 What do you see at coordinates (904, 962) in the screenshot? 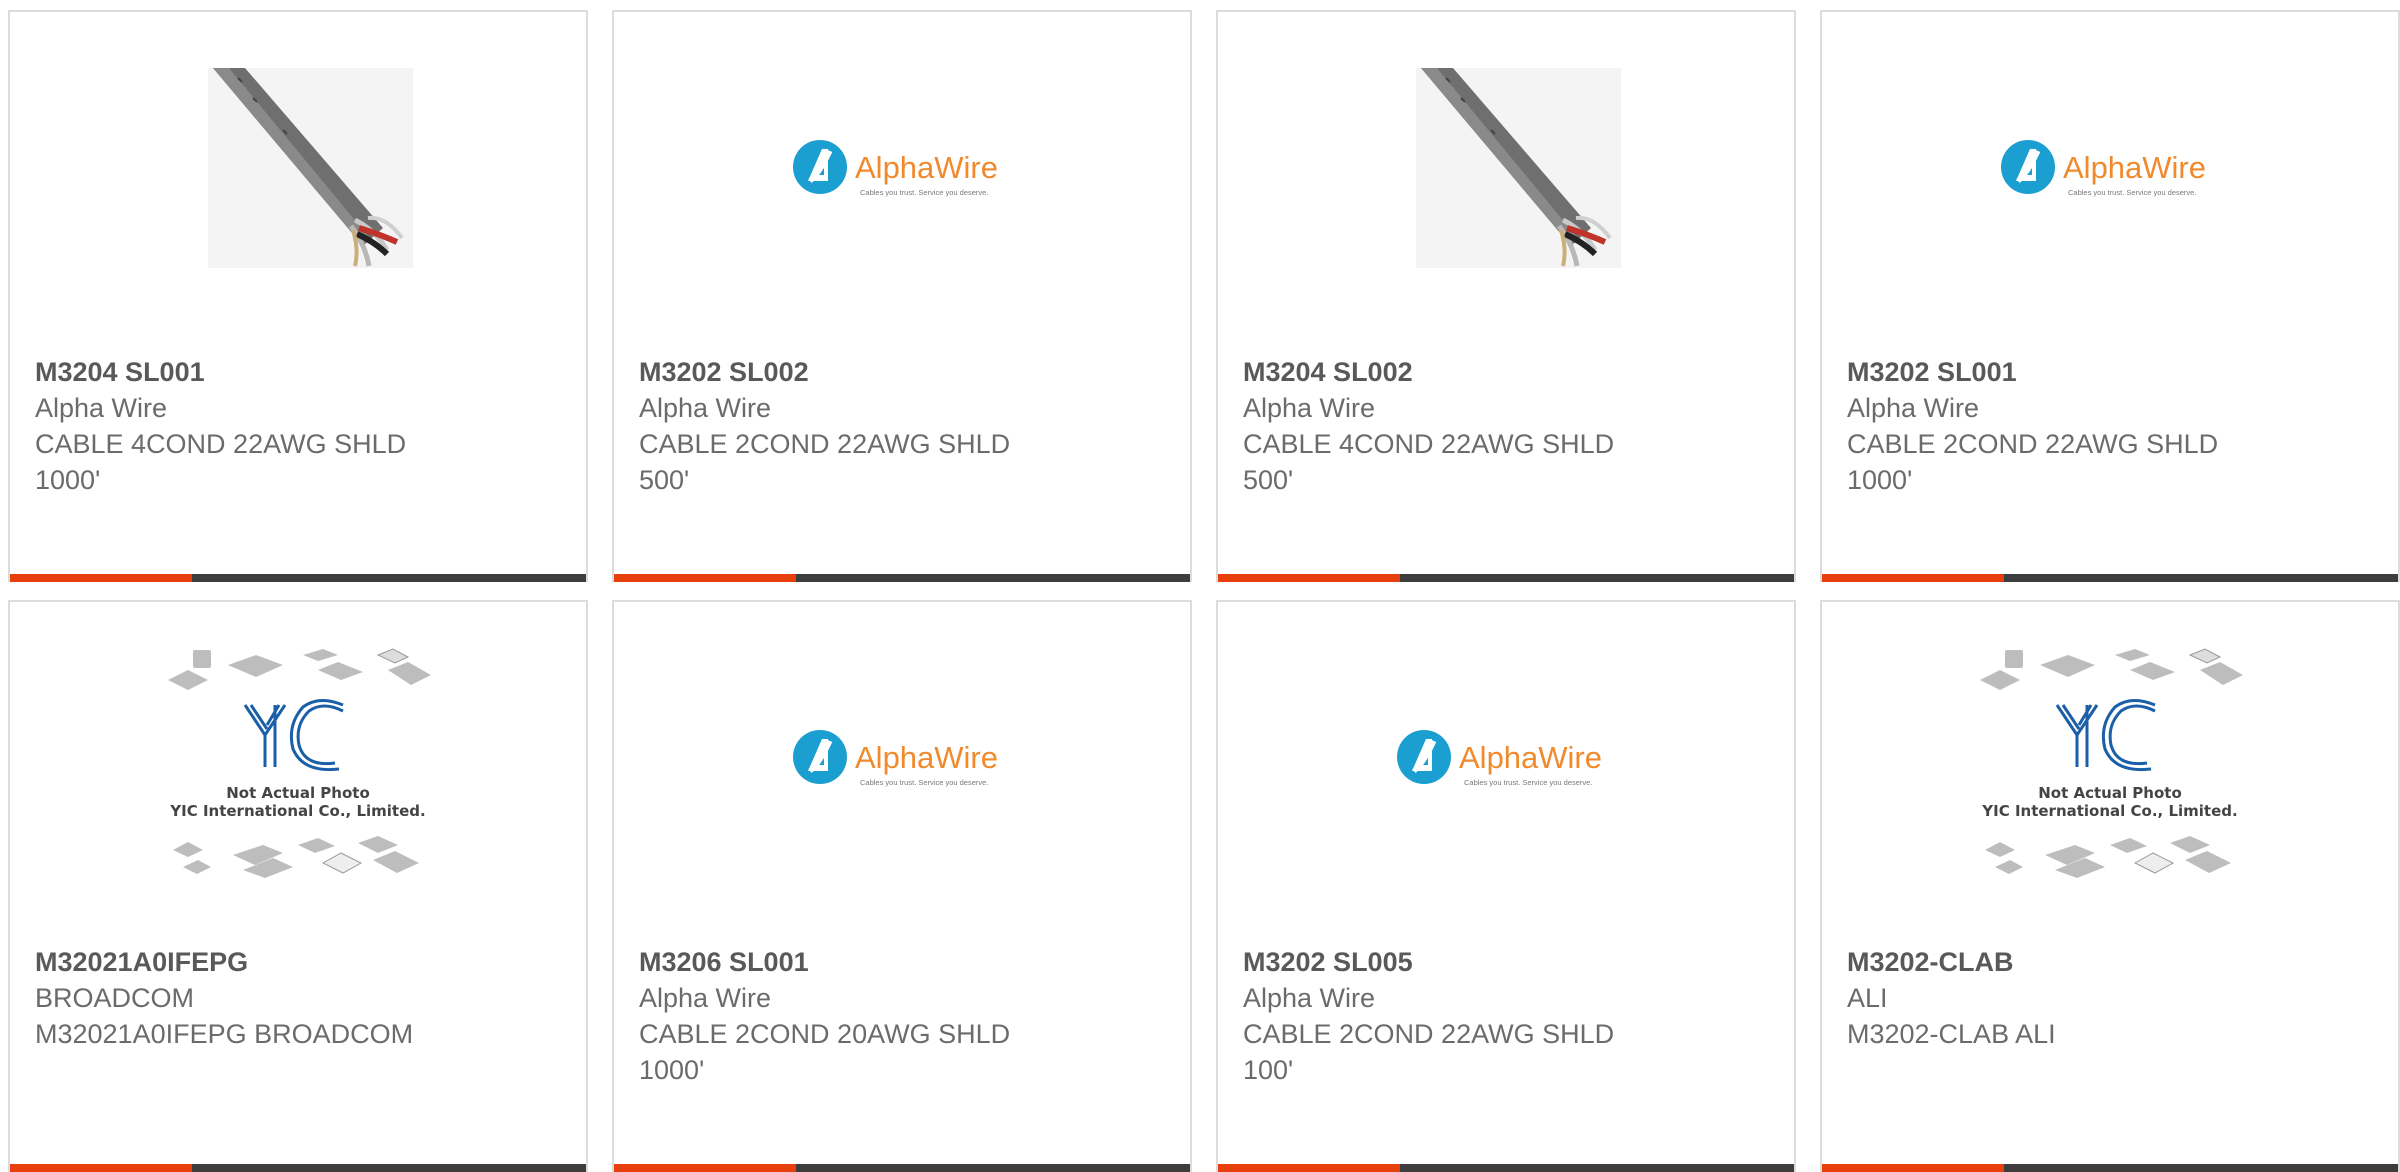
I see `part-number: M3206 SL001` at bounding box center [904, 962].